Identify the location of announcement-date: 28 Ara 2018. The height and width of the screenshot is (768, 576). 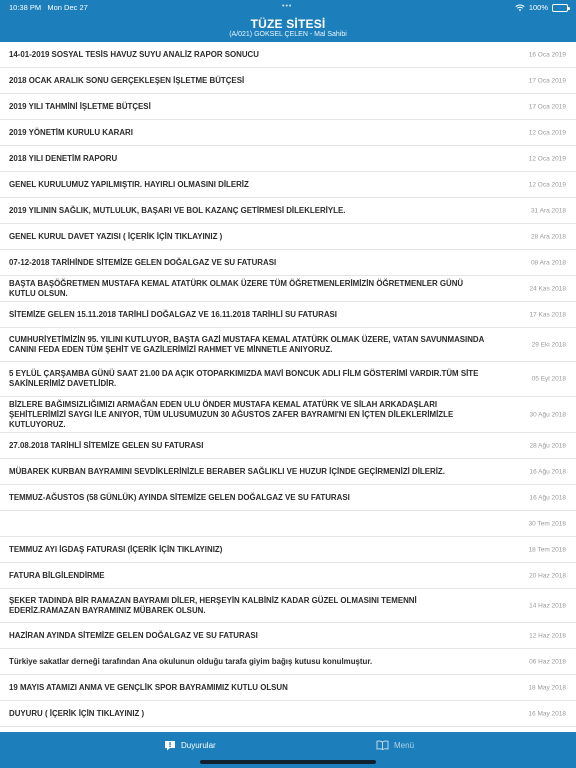
(548, 236).